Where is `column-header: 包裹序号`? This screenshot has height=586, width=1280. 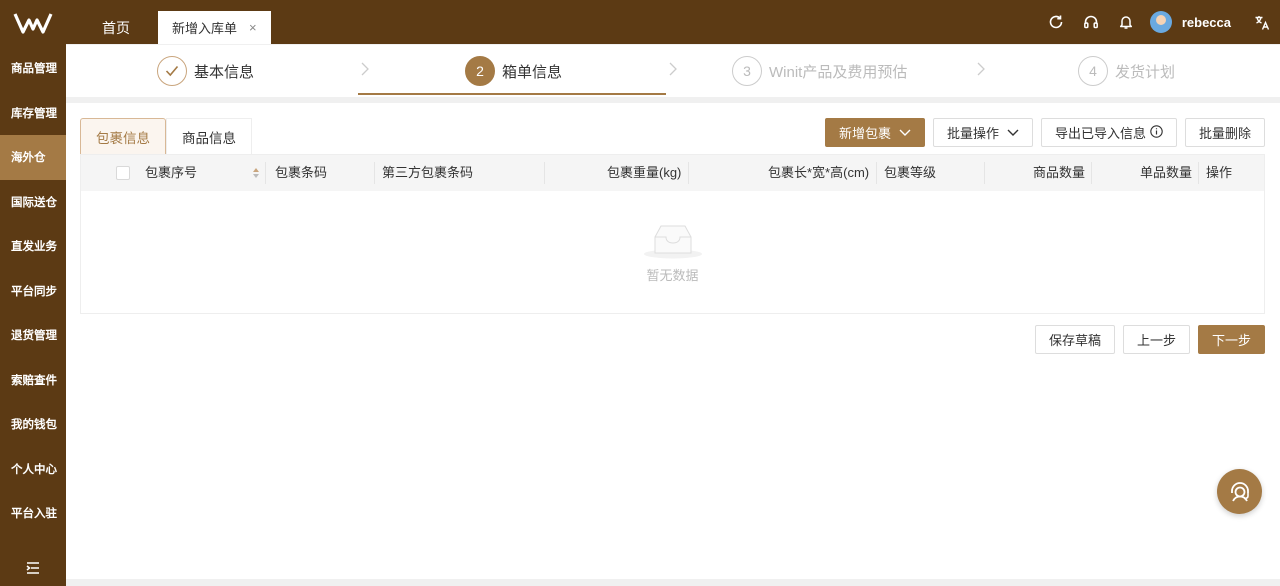 column-header: 包裹序号 is located at coordinates (171, 172).